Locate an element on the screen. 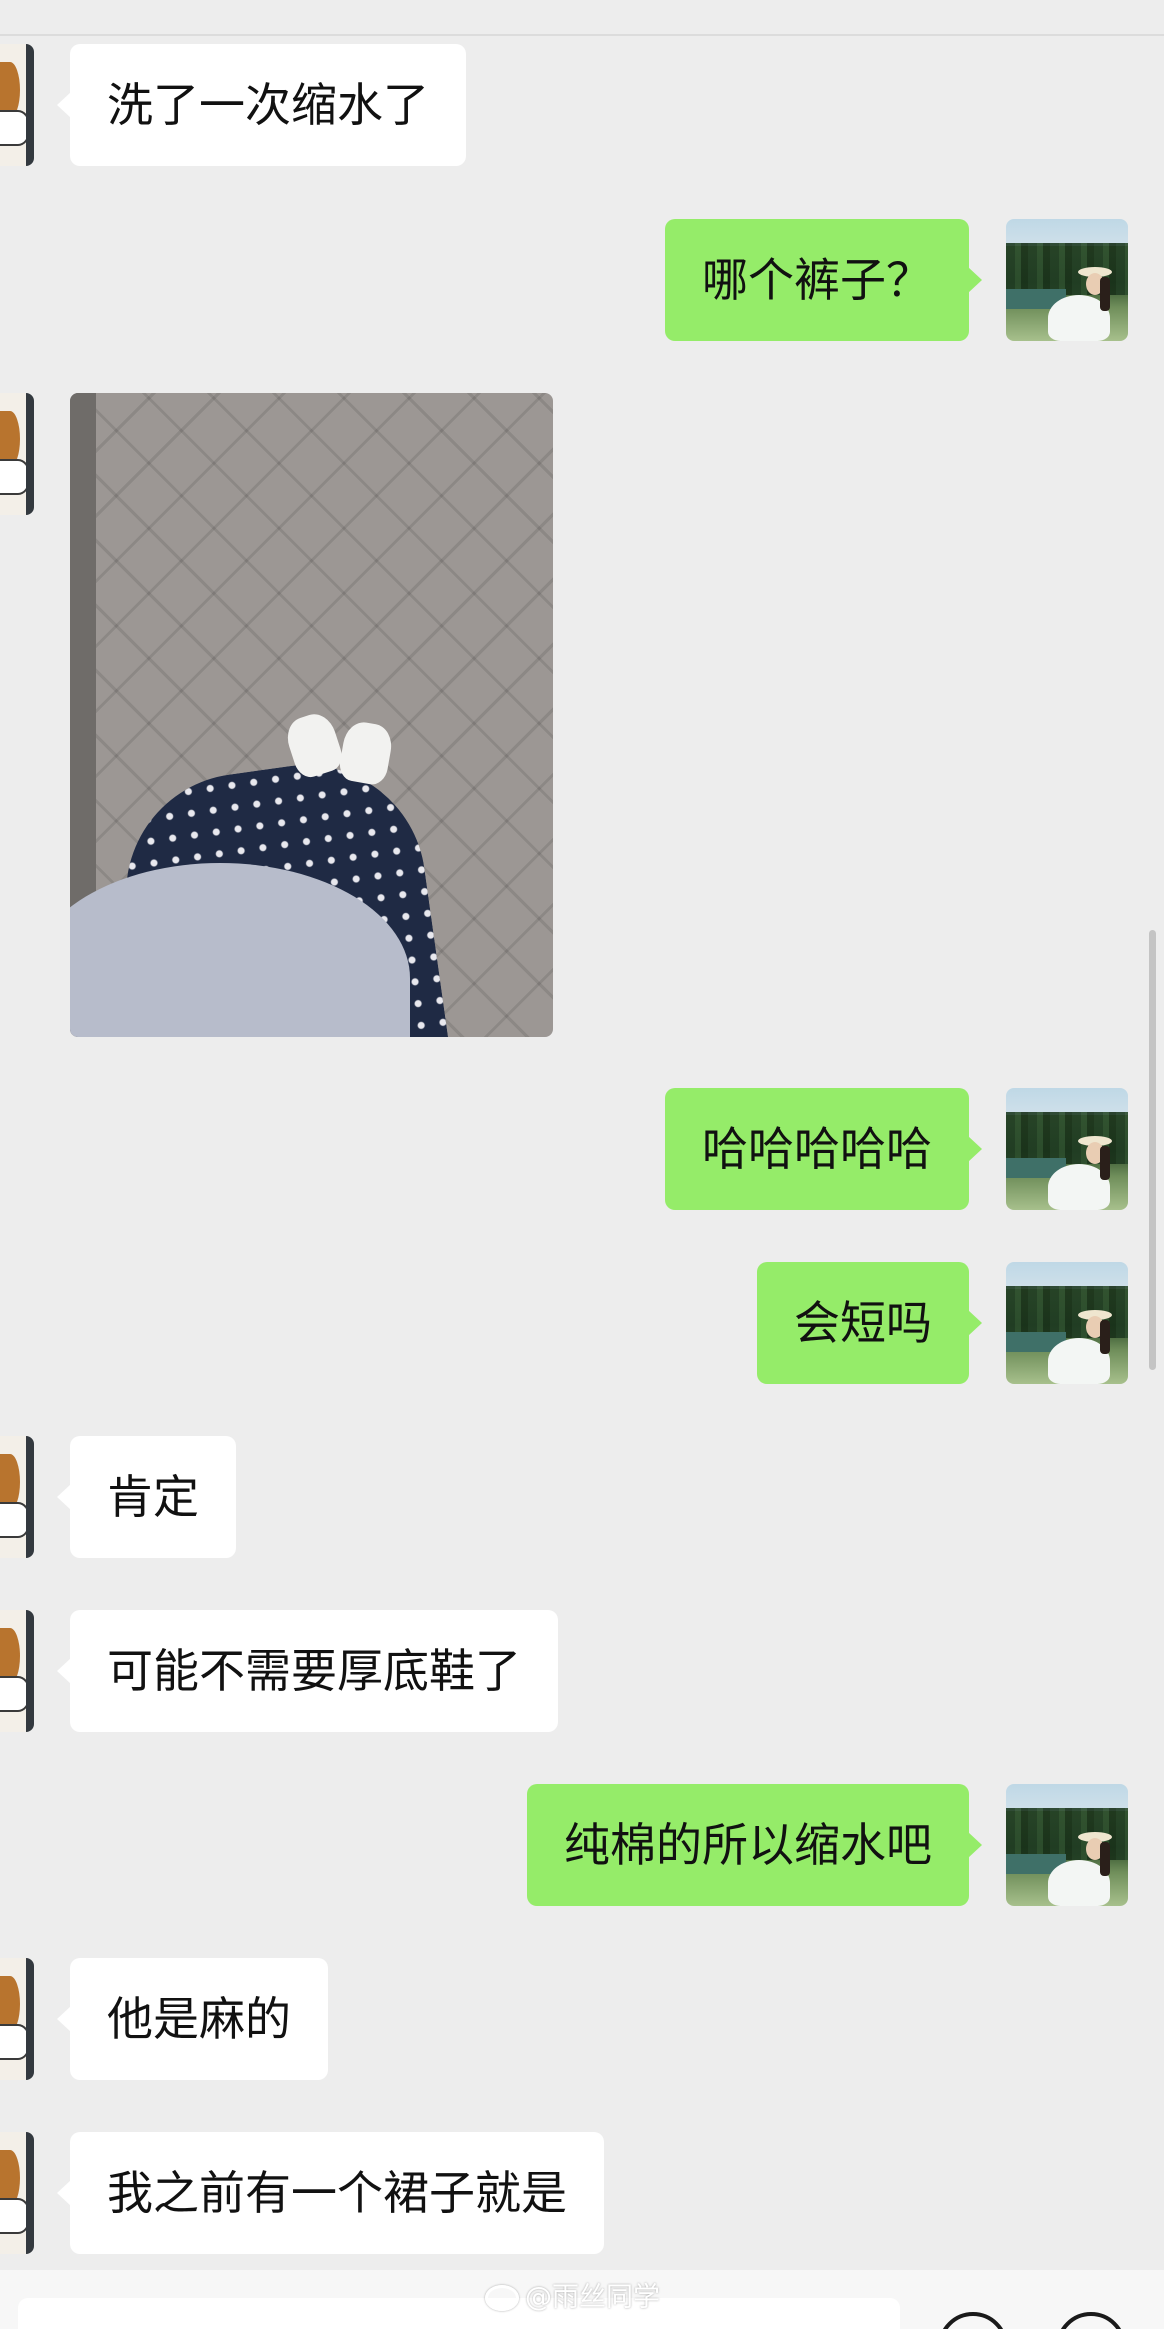 The height and width of the screenshot is (2329, 1164). message-bubble-outgoing: 会短吗 is located at coordinates (869, 1323).